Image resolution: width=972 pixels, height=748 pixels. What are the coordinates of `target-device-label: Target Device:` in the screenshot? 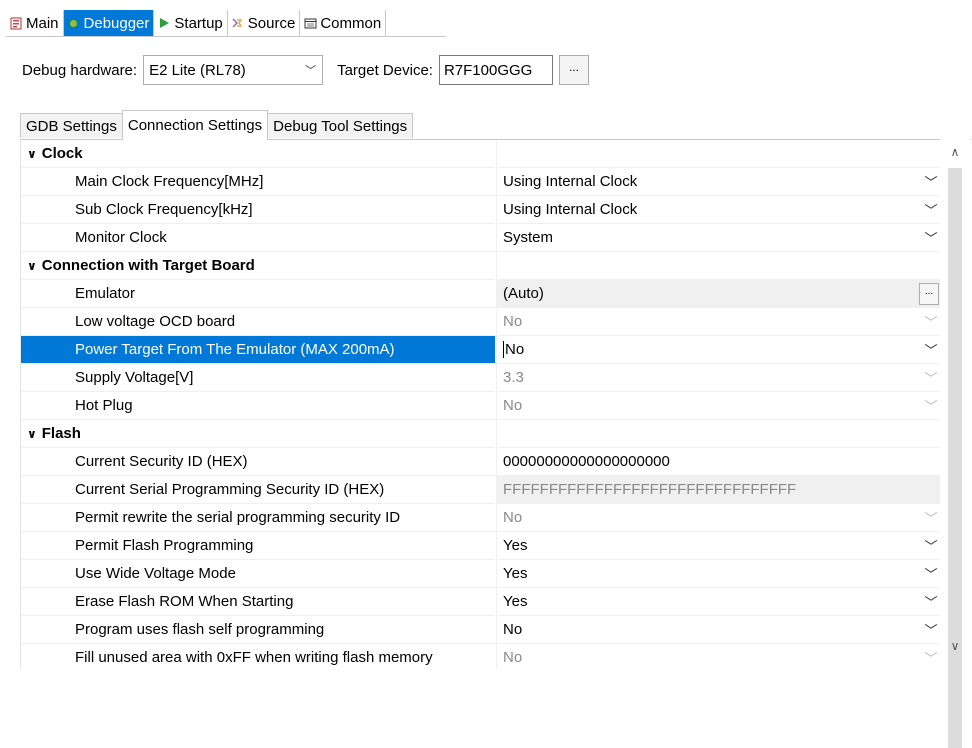 It's located at (385, 70).